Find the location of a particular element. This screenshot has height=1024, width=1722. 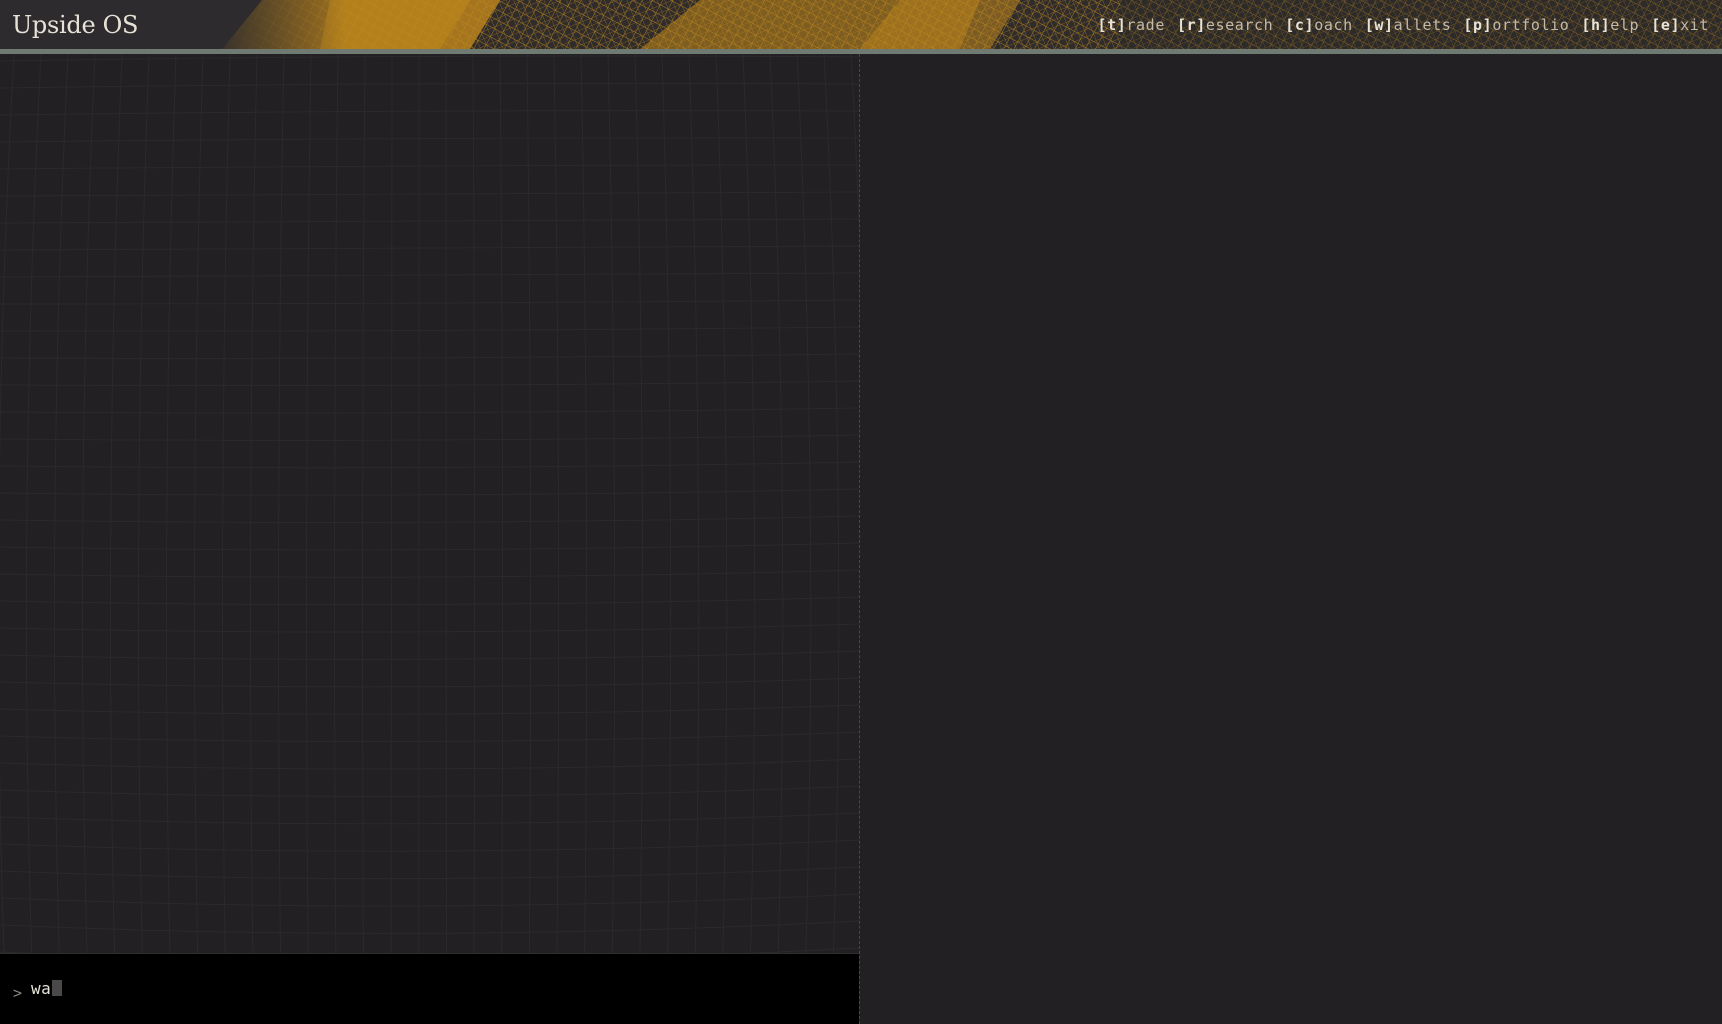

menu-item-research: [r] esearch is located at coordinates (1225, 25).